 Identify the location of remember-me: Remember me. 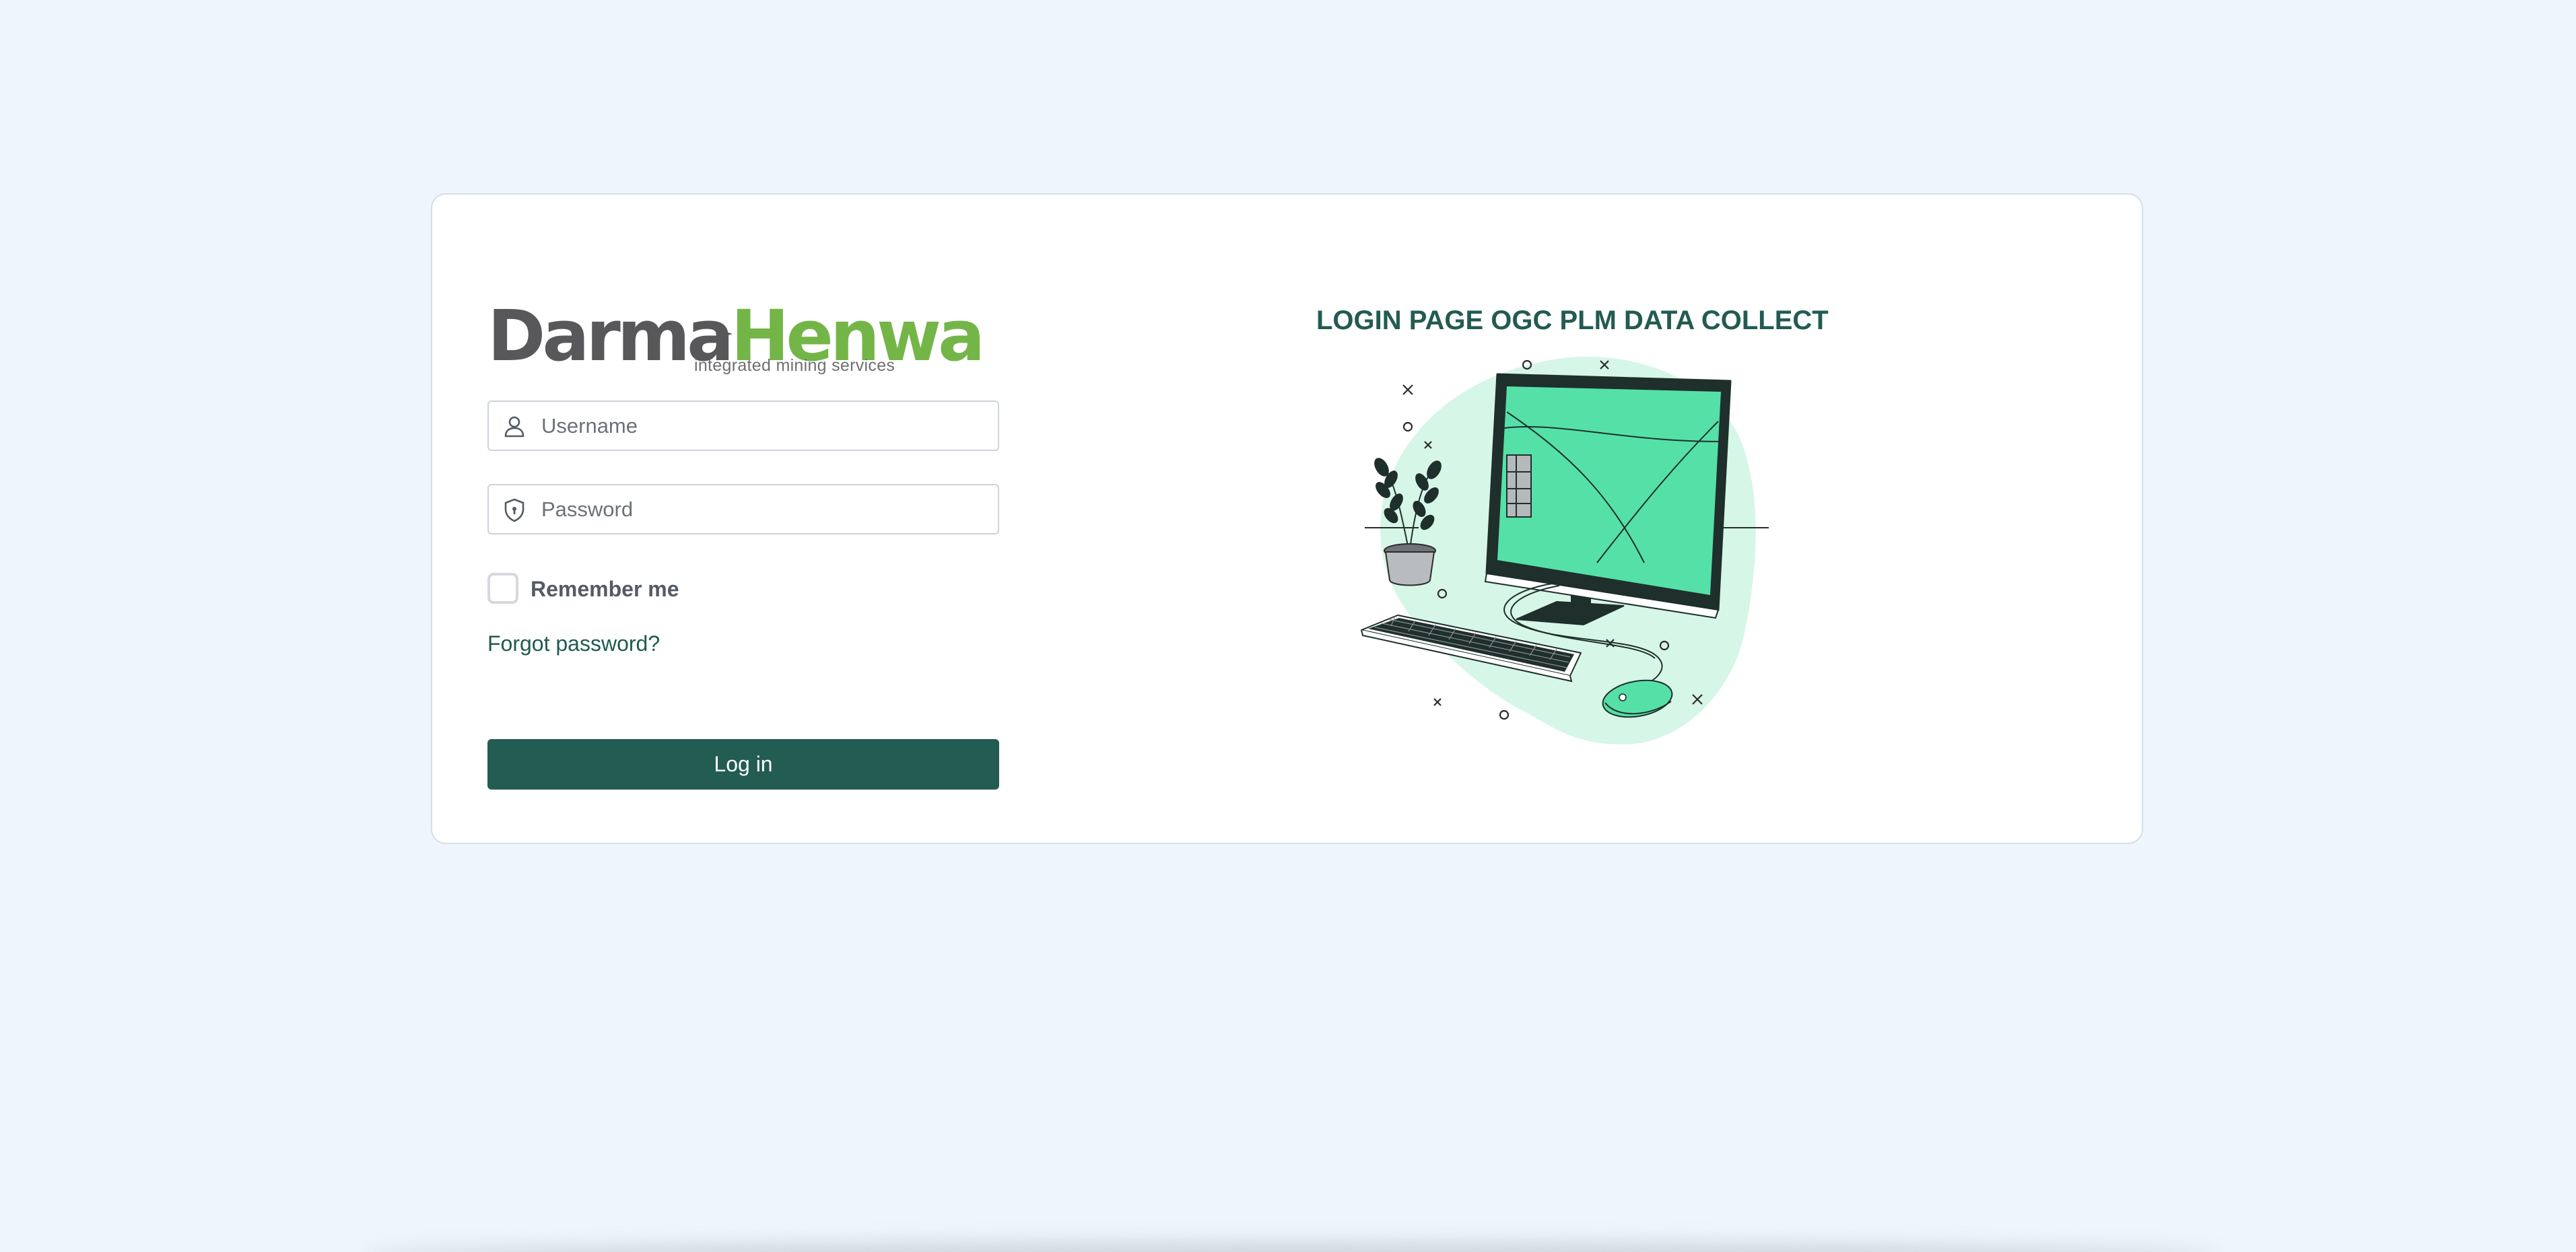
(622, 588).